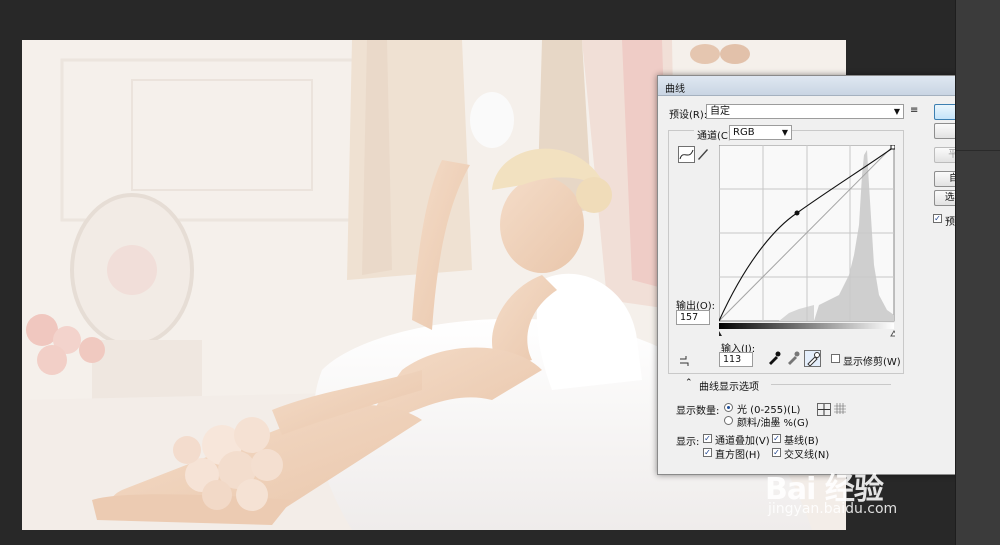 This screenshot has height=545, width=1000. What do you see at coordinates (835, 358) in the screenshot?
I see `show-clipping-checkbox` at bounding box center [835, 358].